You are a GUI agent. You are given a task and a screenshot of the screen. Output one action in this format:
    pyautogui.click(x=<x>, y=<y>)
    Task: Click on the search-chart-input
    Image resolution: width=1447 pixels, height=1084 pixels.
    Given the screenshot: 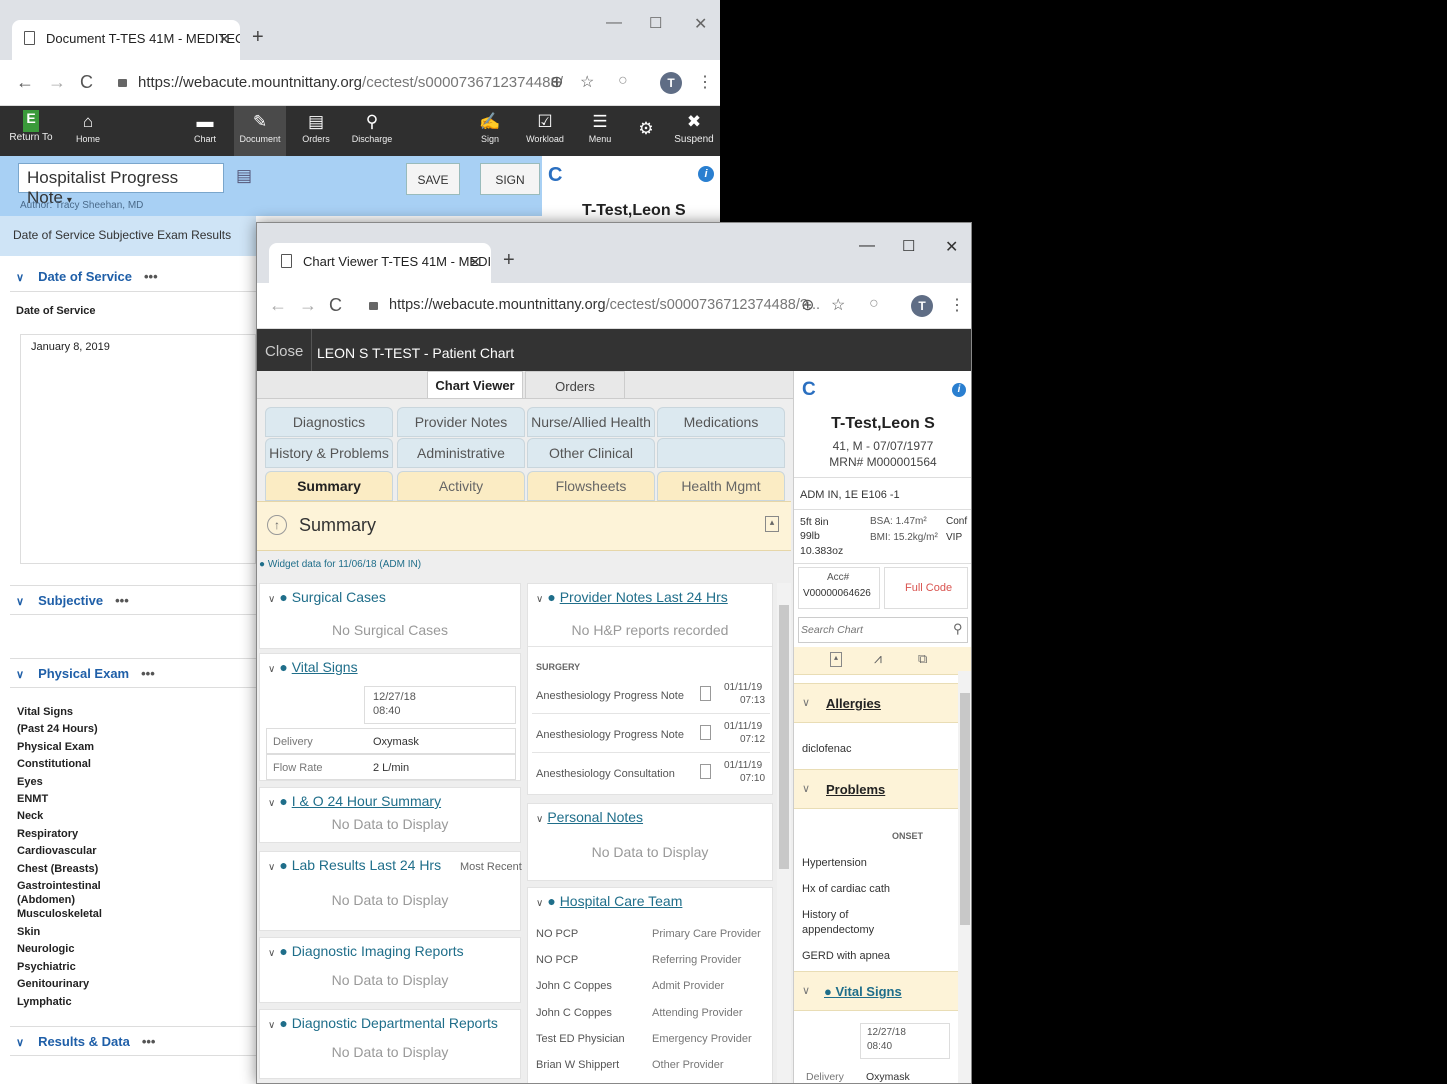 What is the action you would take?
    pyautogui.click(x=870, y=630)
    